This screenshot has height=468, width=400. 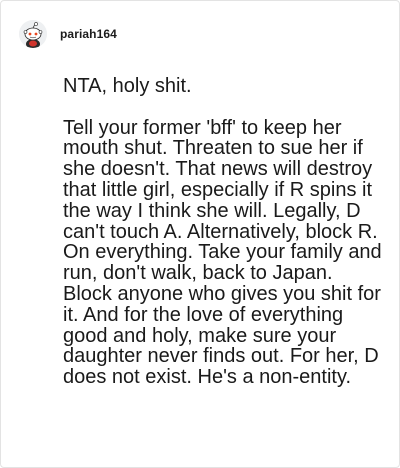 I want to click on reddit-snoo-avatar-icon, so click(x=33, y=34).